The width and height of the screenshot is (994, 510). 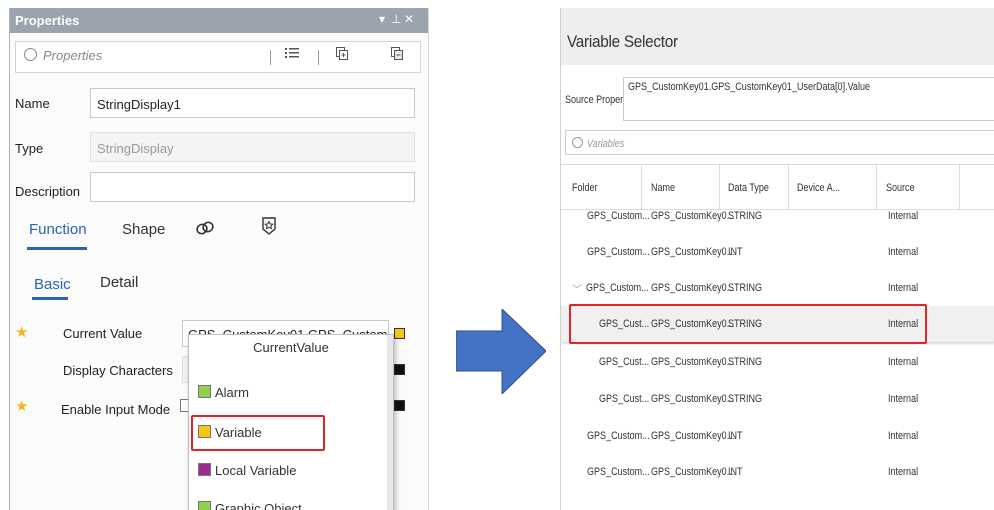 What do you see at coordinates (250, 505) in the screenshot?
I see `dropdown-item-graphic-object: Graphic Object` at bounding box center [250, 505].